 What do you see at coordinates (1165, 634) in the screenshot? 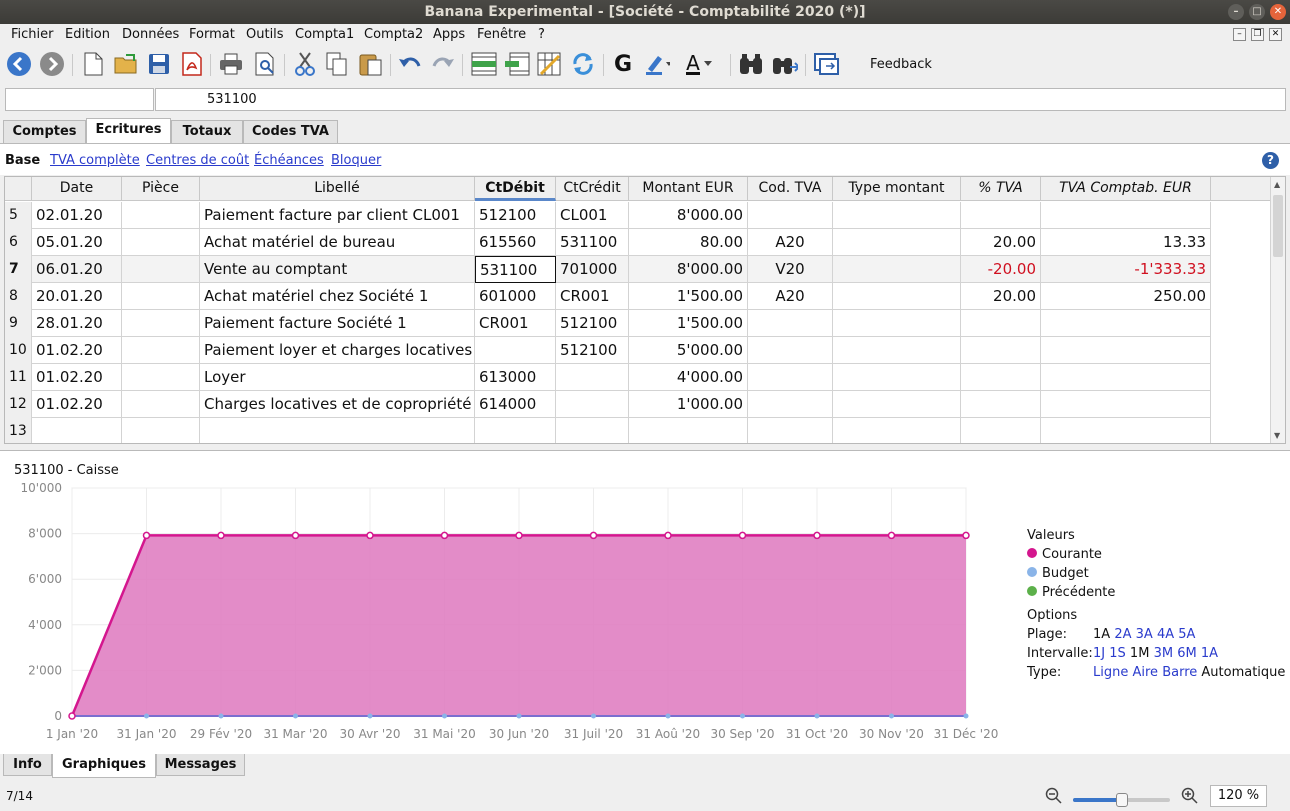
I see `plage-4a: 4A` at bounding box center [1165, 634].